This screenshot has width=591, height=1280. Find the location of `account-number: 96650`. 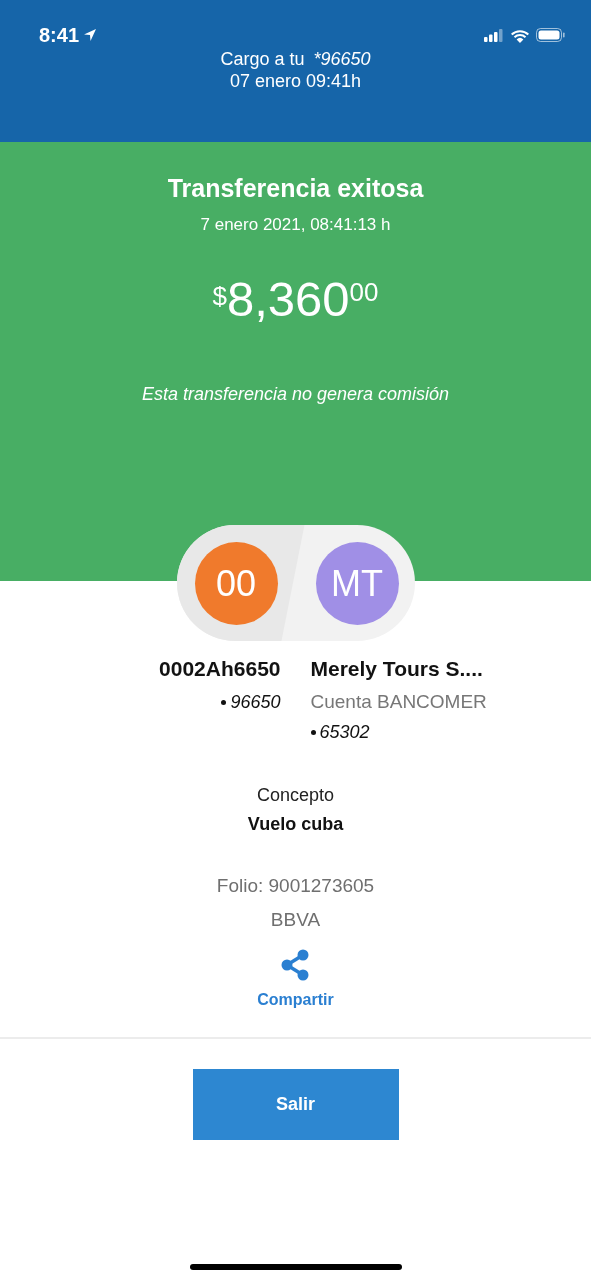

account-number: 96650 is located at coordinates (255, 702).